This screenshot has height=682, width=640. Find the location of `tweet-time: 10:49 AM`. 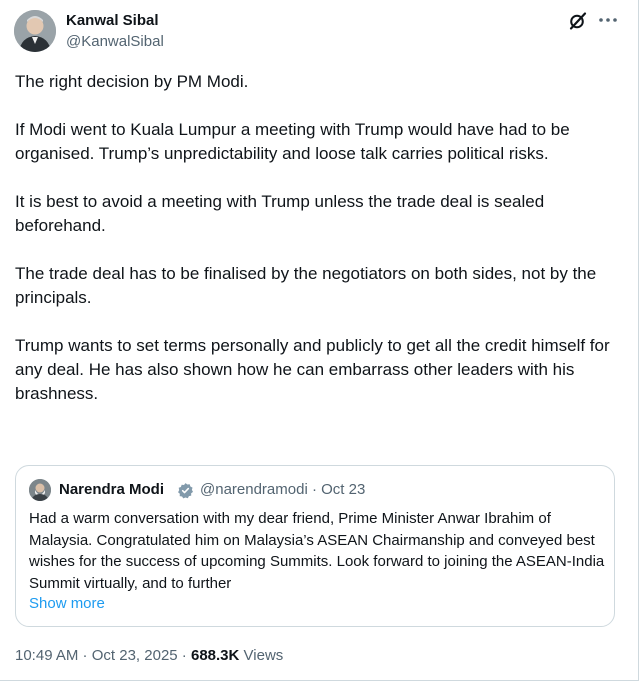

tweet-time: 10:49 AM is located at coordinates (46, 655).